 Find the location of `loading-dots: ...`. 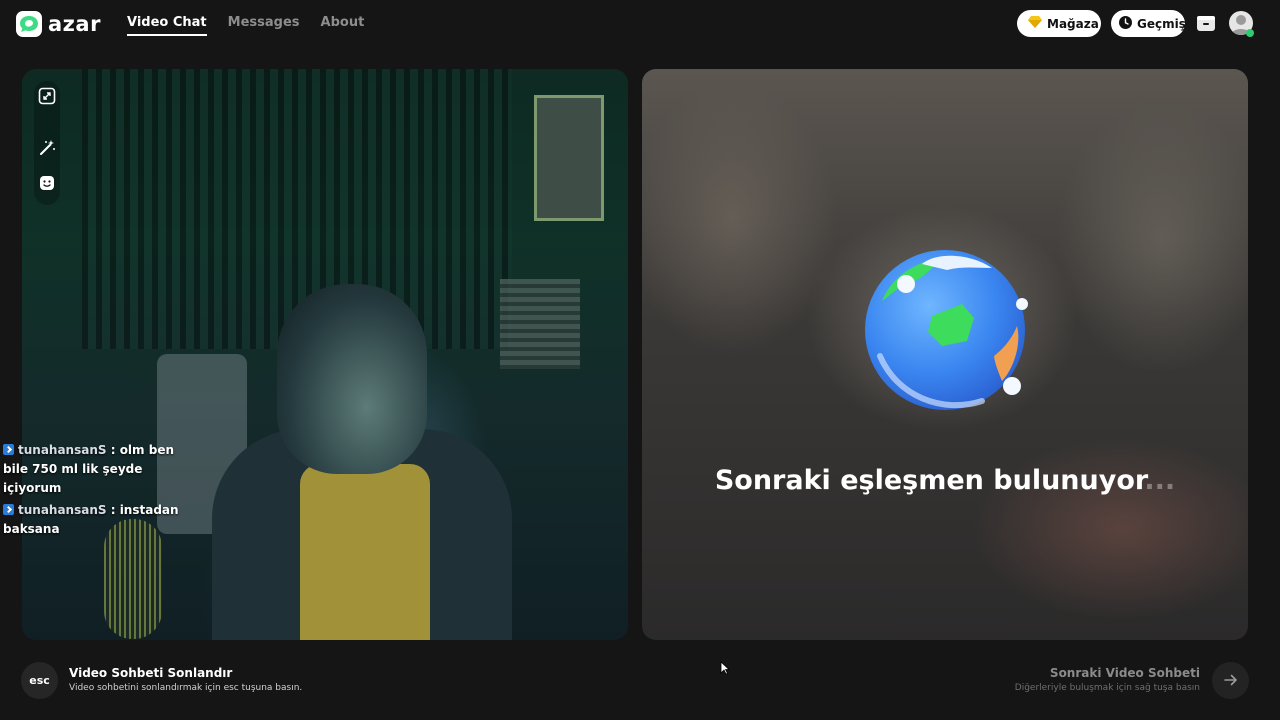

loading-dots: ... is located at coordinates (1160, 480).